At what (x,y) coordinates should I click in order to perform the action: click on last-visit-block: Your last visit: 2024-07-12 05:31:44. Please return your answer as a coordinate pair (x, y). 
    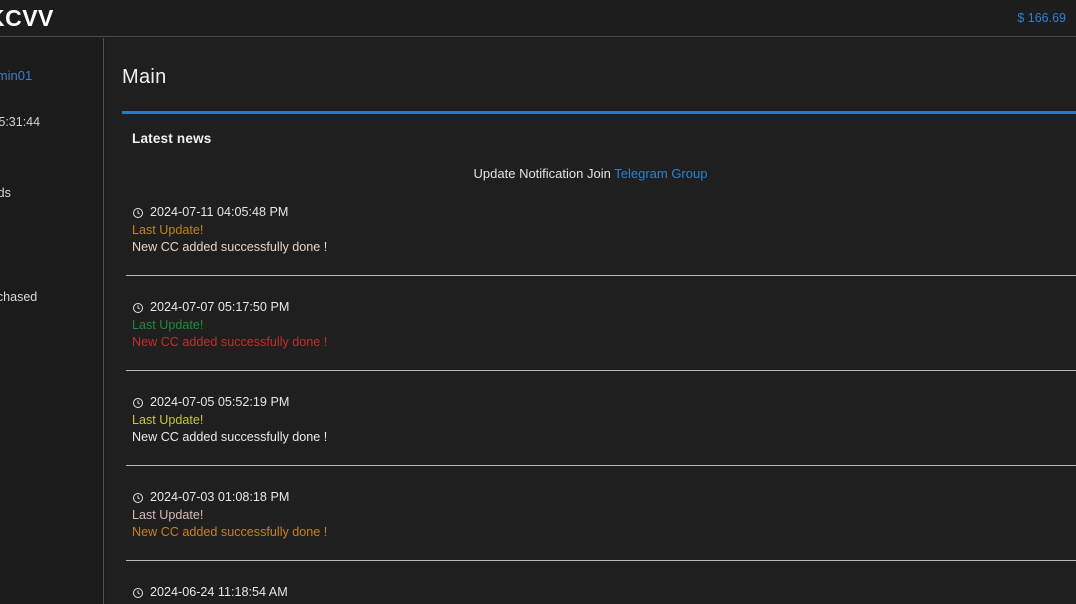
    Looking at the image, I should click on (51, 107).